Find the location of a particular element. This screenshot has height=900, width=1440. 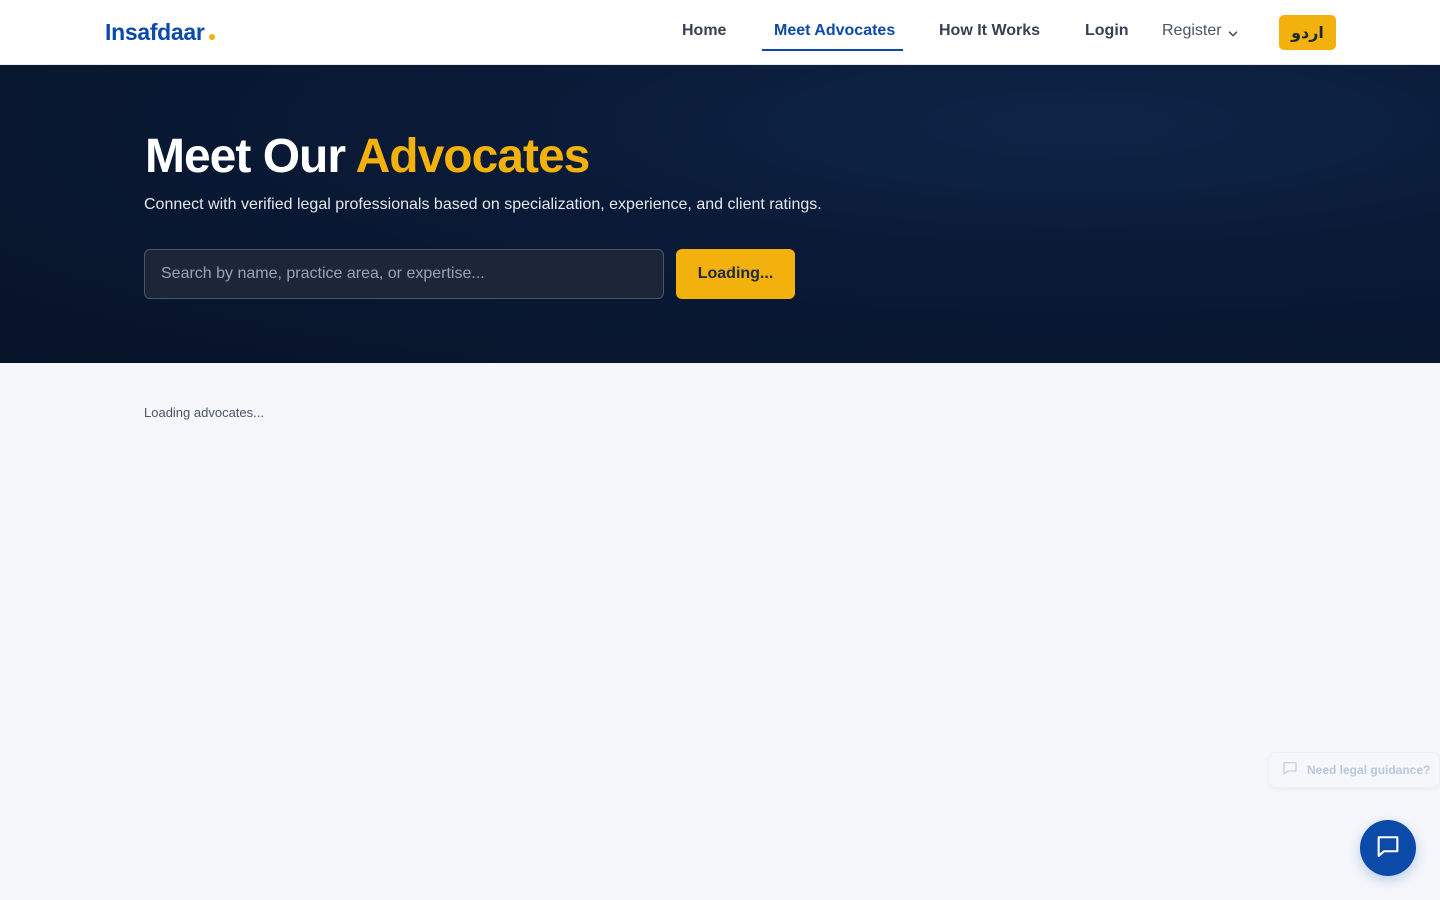

register-label: Register is located at coordinates (1192, 30).